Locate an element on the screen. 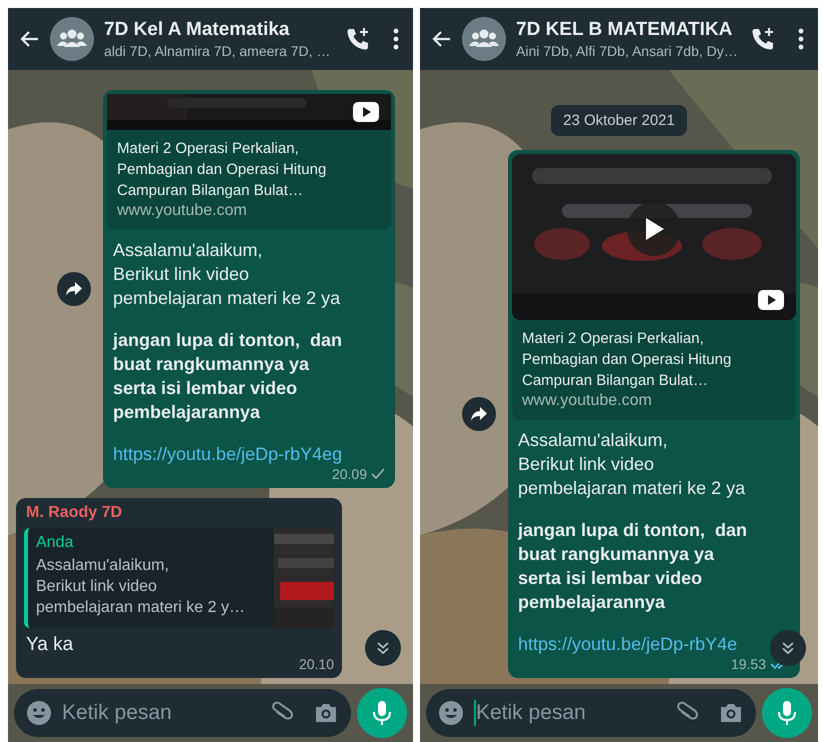 The height and width of the screenshot is (742, 823). chat-title: 7D Kel A Matematika is located at coordinates (220, 30).